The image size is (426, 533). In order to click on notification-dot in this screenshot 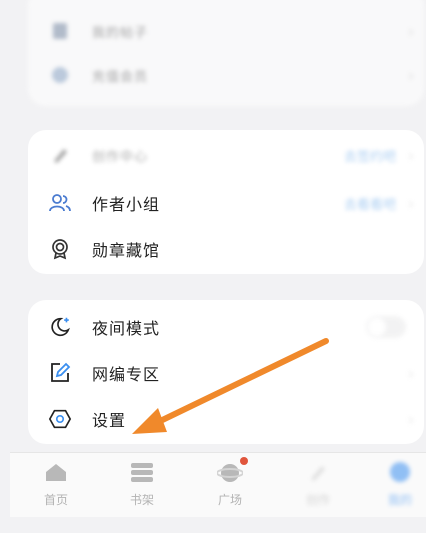, I will do `click(244, 461)`.